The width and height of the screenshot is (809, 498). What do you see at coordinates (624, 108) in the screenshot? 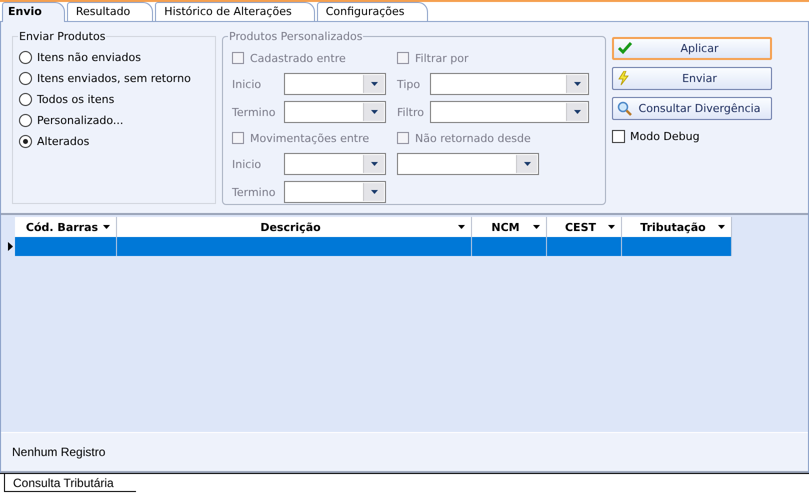
I see `search-icon` at bounding box center [624, 108].